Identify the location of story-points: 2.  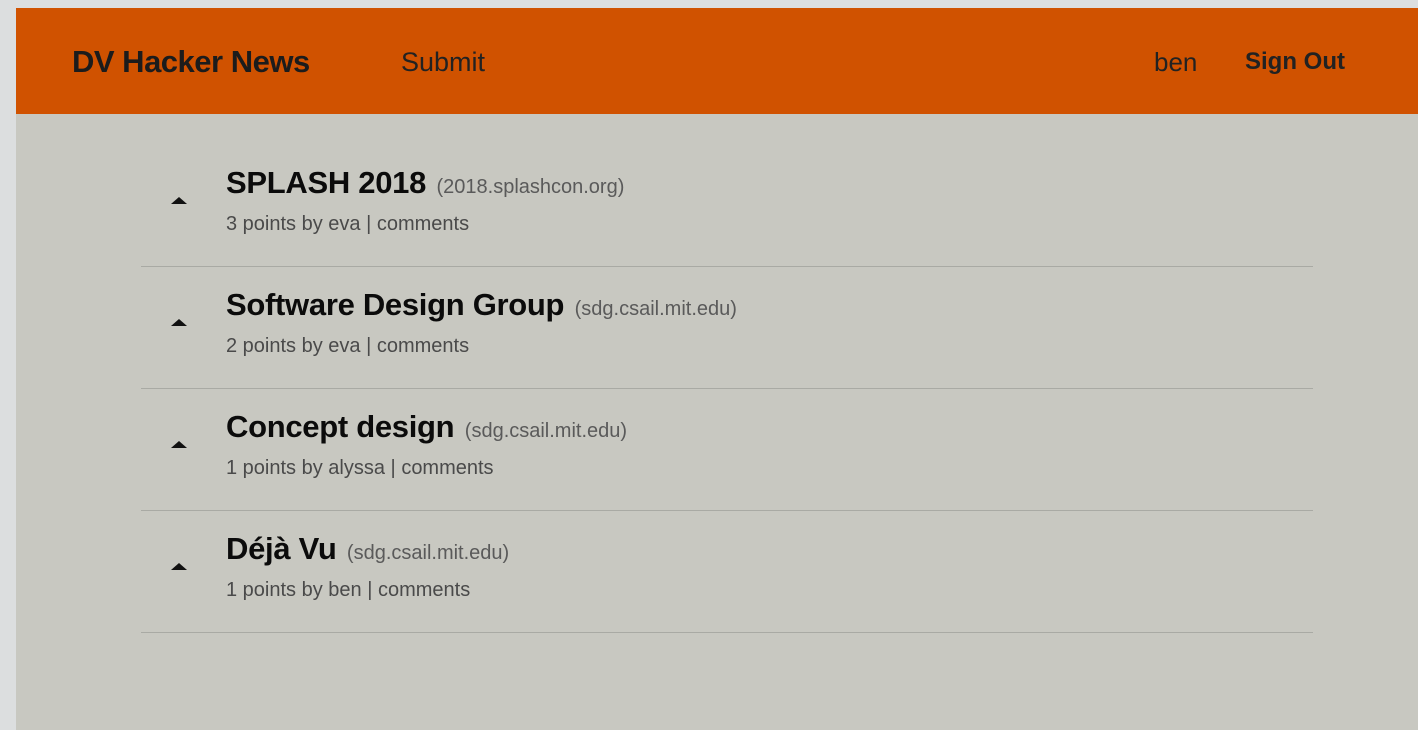
(232, 346).